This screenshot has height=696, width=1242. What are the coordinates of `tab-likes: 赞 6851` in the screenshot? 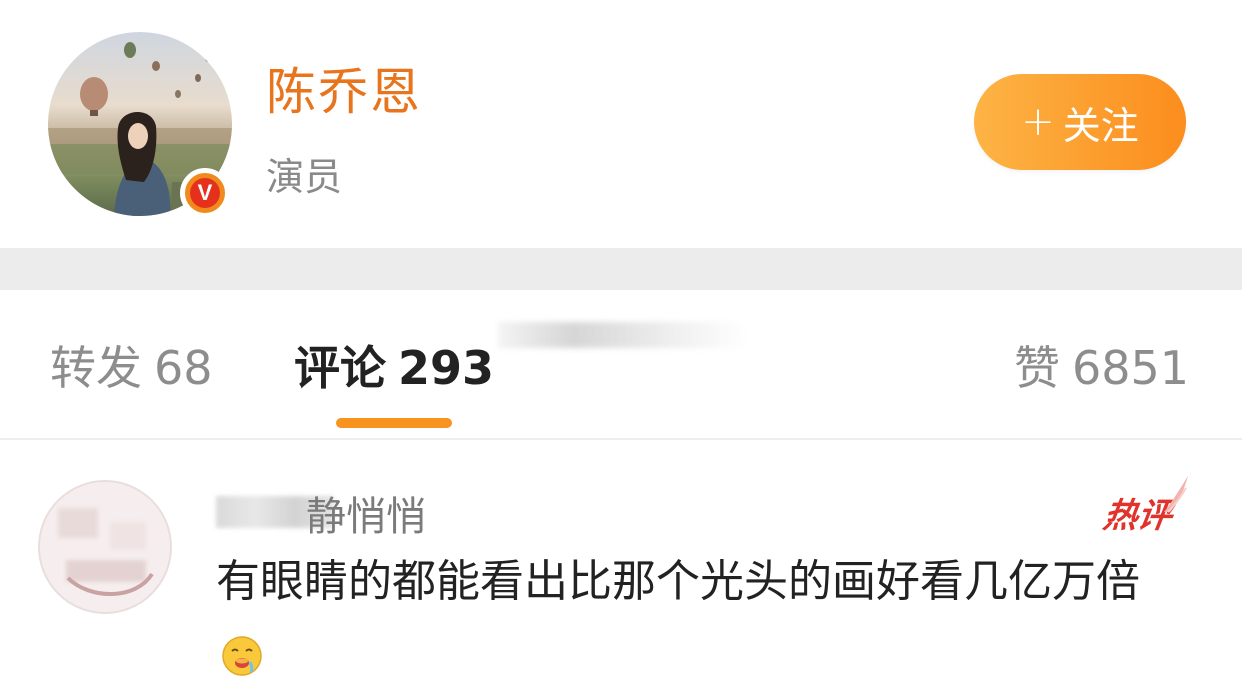 It's located at (1101, 365).